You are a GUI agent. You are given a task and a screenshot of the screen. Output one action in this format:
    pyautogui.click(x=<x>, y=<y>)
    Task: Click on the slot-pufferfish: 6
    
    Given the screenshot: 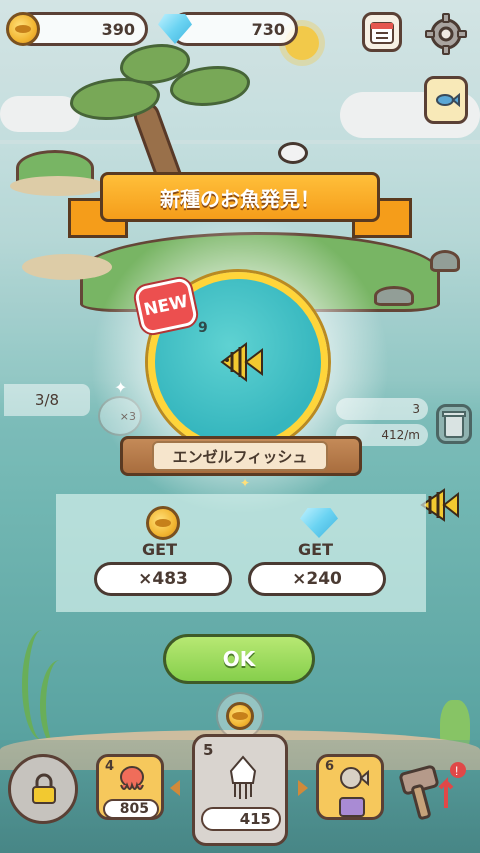 What is the action you would take?
    pyautogui.click(x=350, y=787)
    